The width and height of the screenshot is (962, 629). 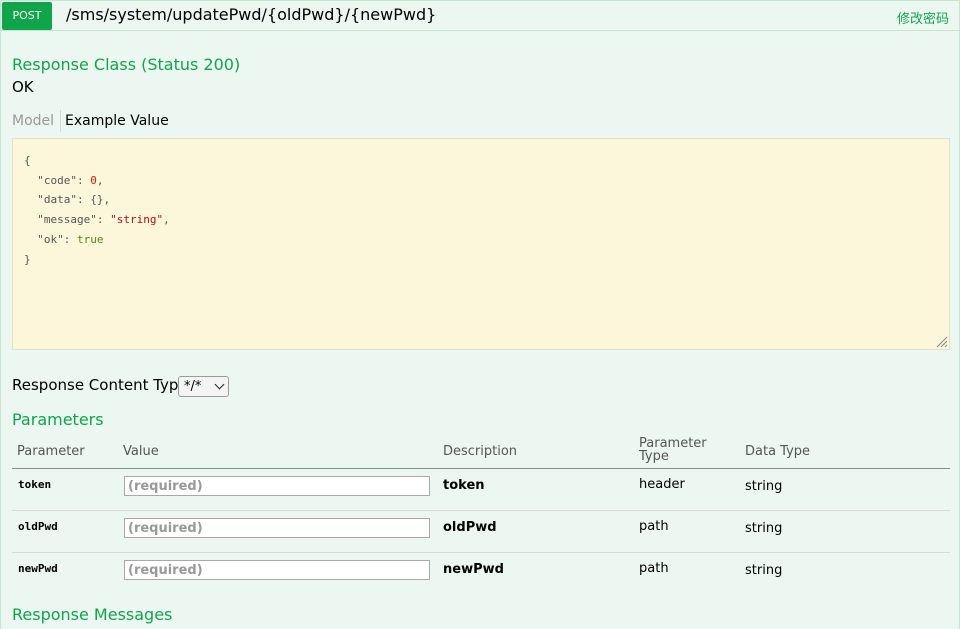 What do you see at coordinates (203, 386) in the screenshot?
I see `response-content-type-select: */*` at bounding box center [203, 386].